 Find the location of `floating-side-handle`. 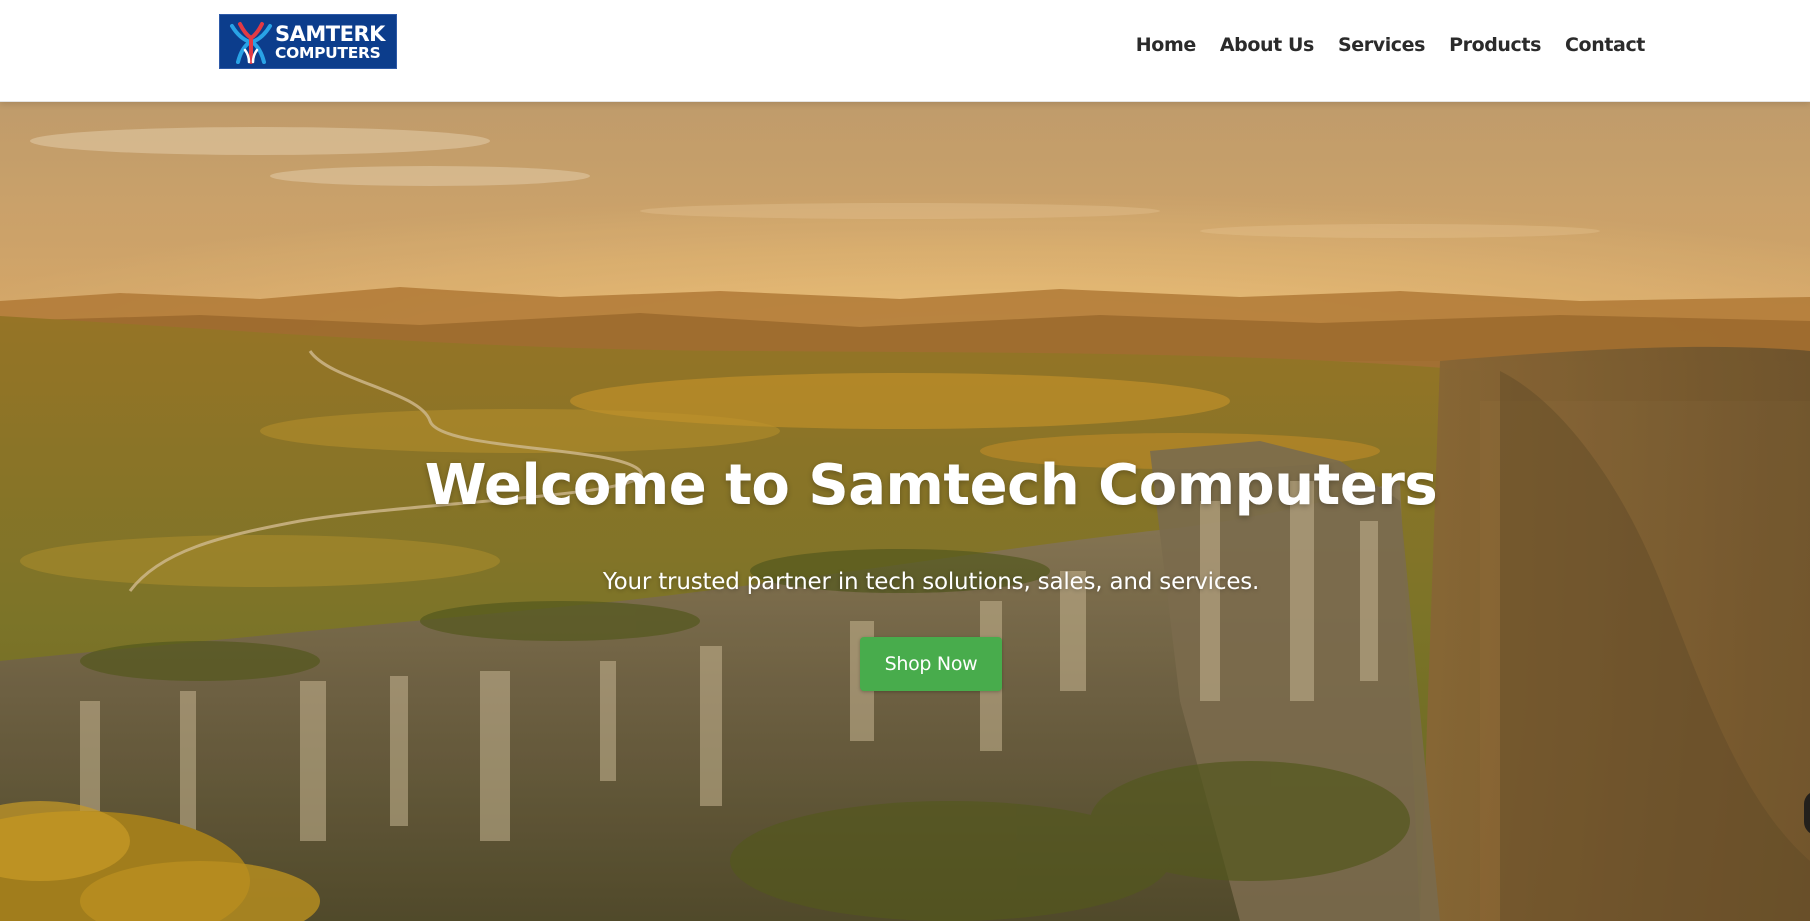

floating-side-handle is located at coordinates (1807, 813).